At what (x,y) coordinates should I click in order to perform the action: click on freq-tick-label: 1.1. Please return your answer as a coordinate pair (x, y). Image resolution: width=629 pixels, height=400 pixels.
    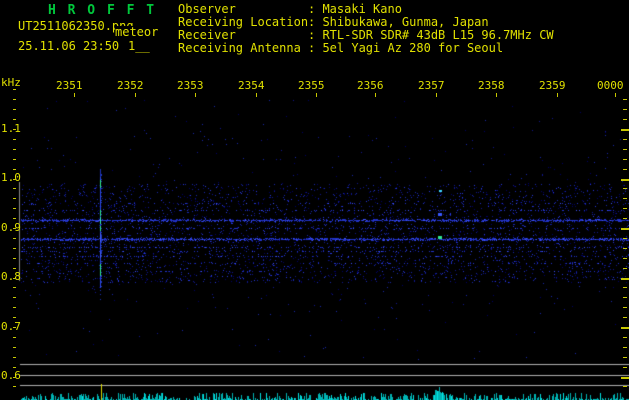
    Looking at the image, I should click on (11, 128).